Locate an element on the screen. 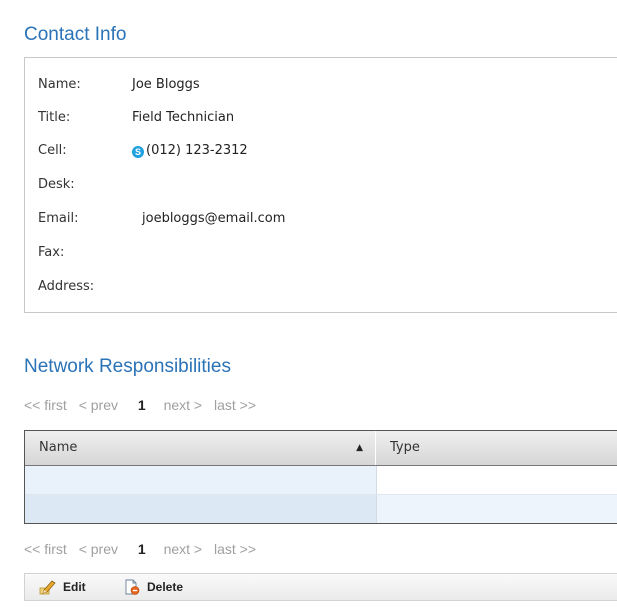 This screenshot has width=617, height=611. cell-label: Cell: is located at coordinates (52, 150).